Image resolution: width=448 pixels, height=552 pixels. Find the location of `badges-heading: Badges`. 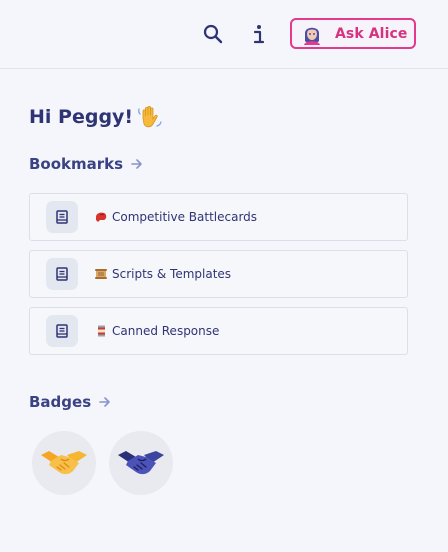

badges-heading: Badges is located at coordinates (70, 402).